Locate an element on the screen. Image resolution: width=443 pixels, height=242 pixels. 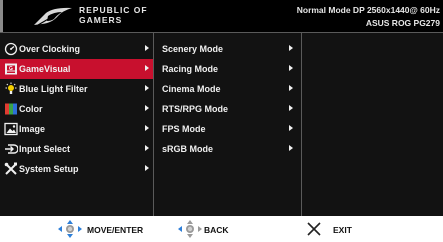
main-menu-item-gamevisual: G GameVisual is located at coordinates (76, 69).